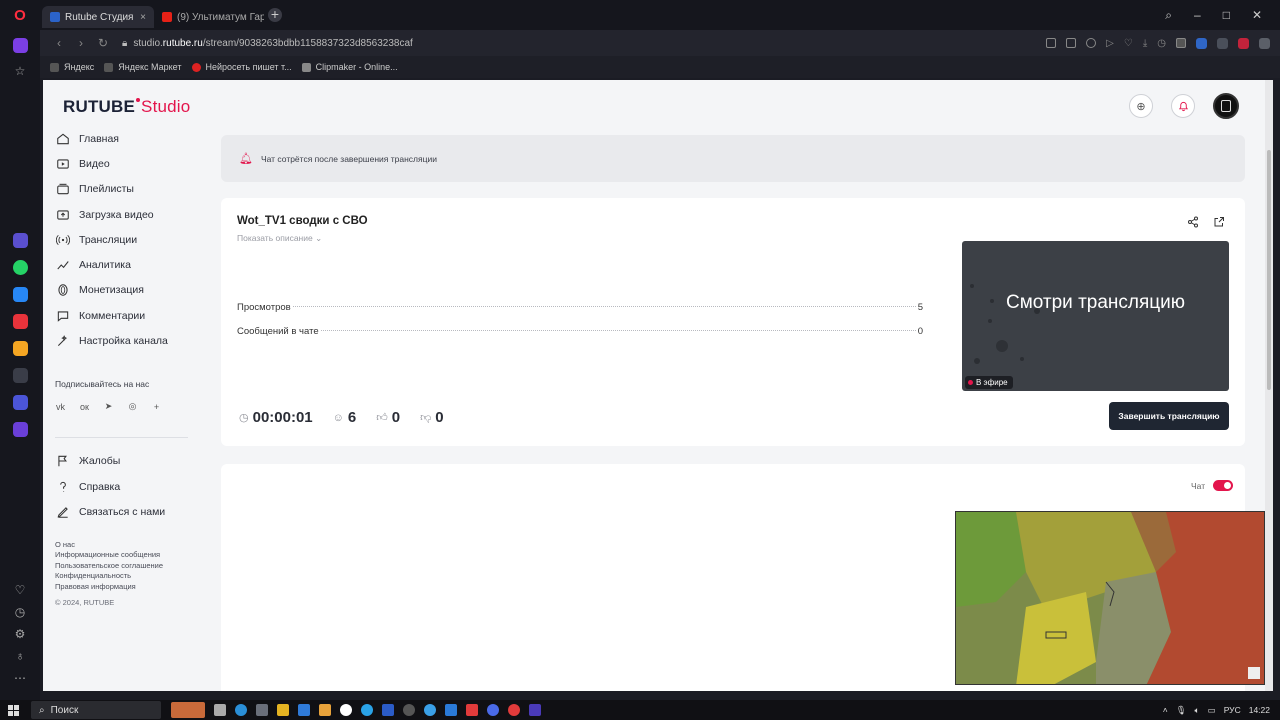  What do you see at coordinates (1212, 710) in the screenshot?
I see `network-icon: ▭` at bounding box center [1212, 710].